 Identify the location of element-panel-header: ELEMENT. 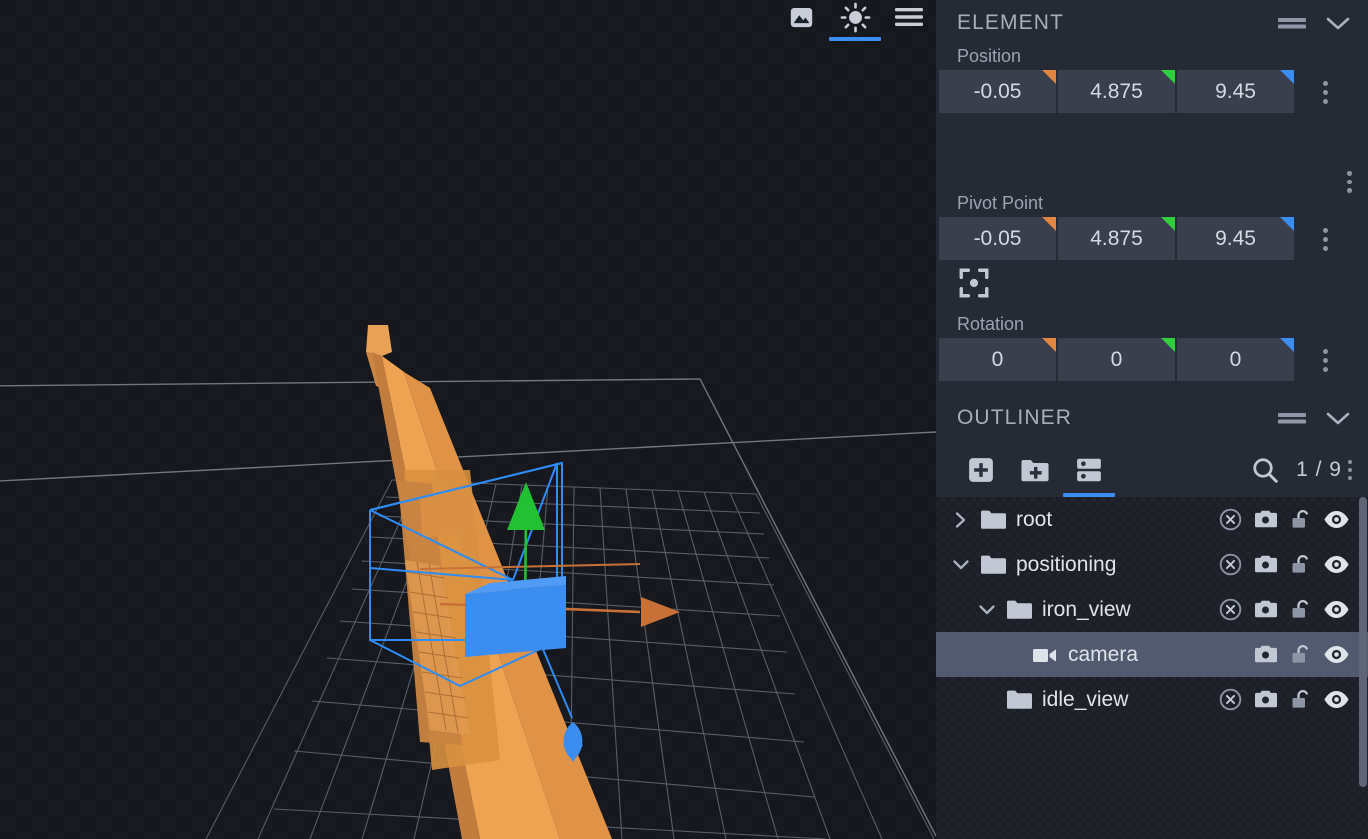
(1152, 23).